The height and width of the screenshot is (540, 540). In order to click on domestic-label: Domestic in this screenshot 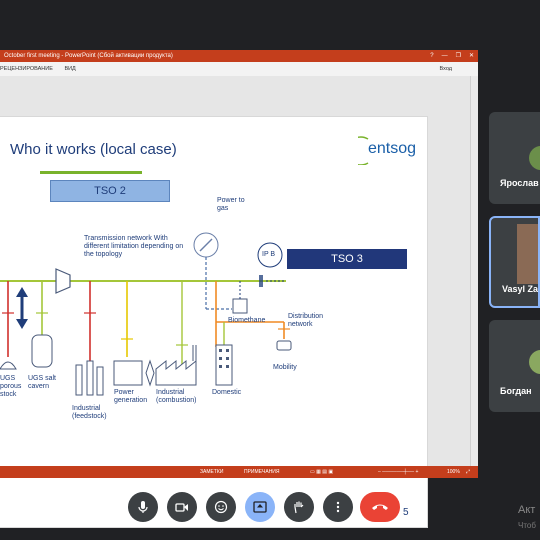, I will do `click(227, 392)`.